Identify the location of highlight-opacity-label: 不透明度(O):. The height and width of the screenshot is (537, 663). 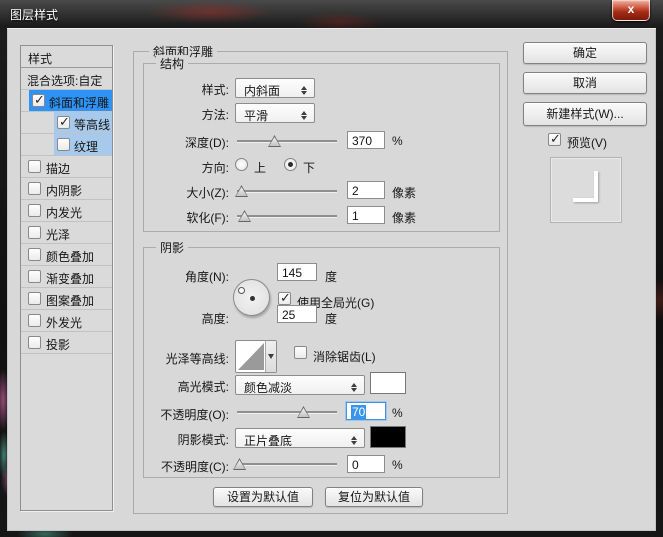
(194, 415).